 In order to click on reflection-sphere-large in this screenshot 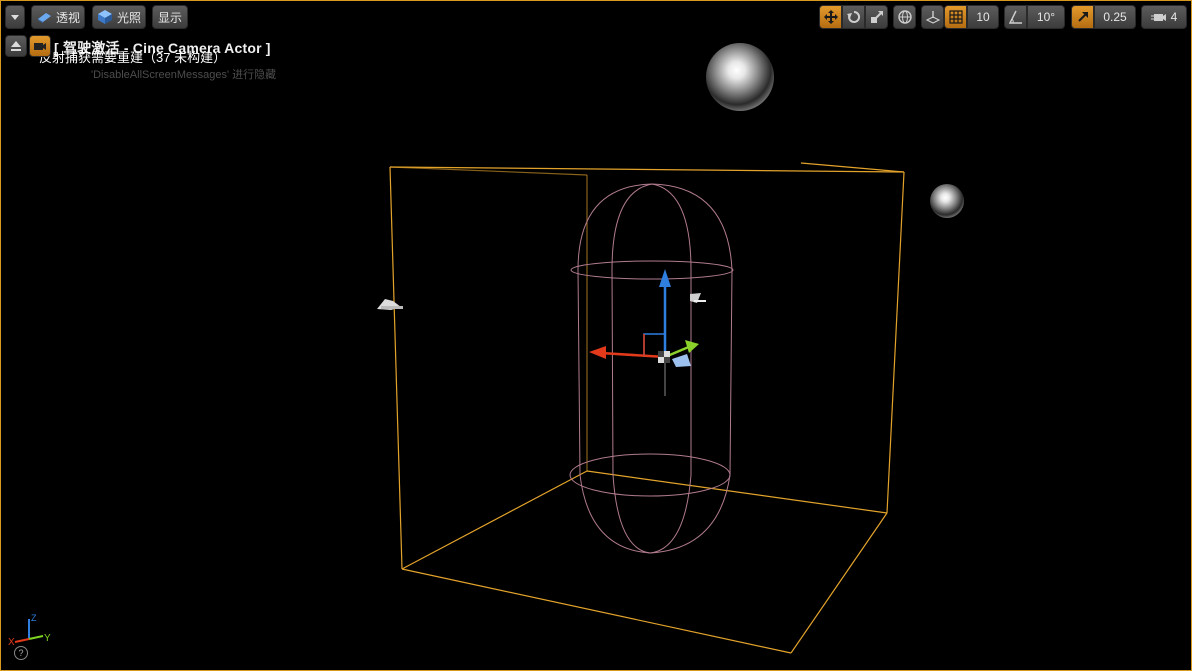, I will do `click(740, 77)`.